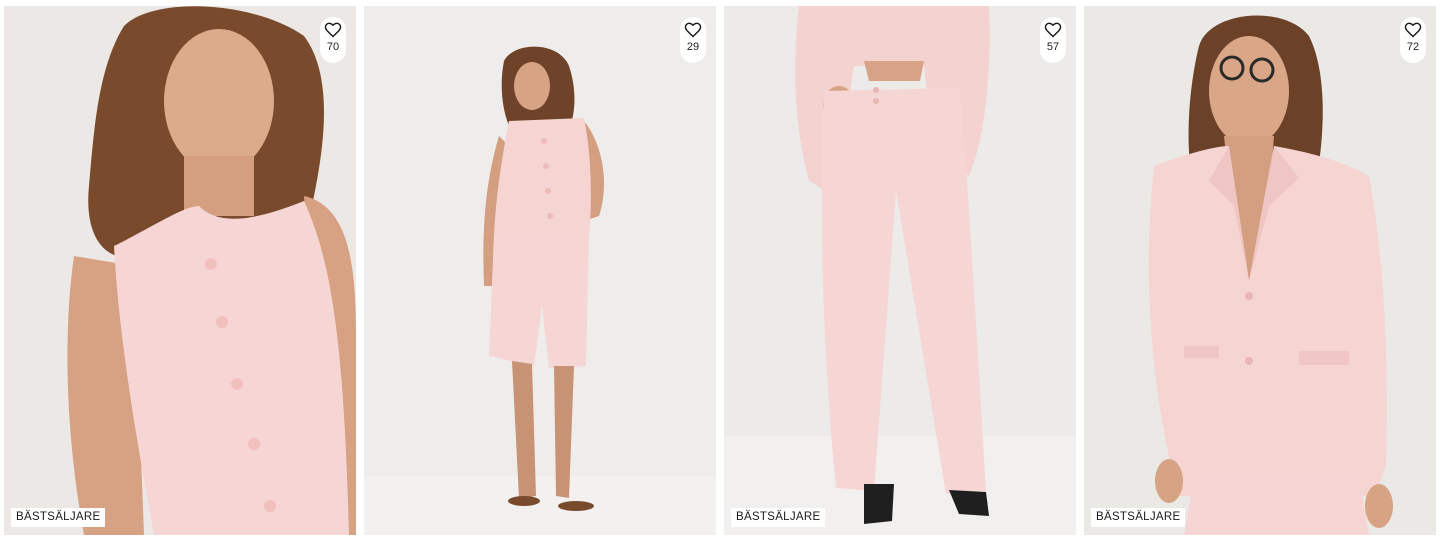  I want to click on favorite-count: 72, so click(1413, 47).